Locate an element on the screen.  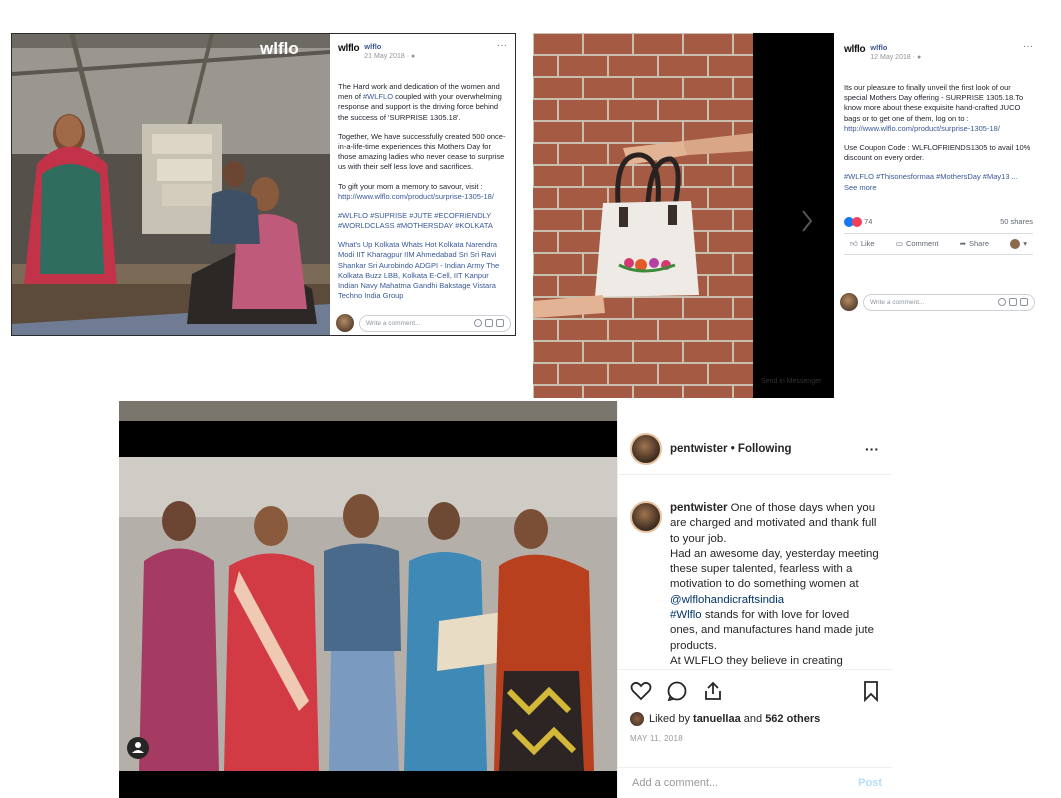
workshop-illustration: wlflo is located at coordinates (171, 184).